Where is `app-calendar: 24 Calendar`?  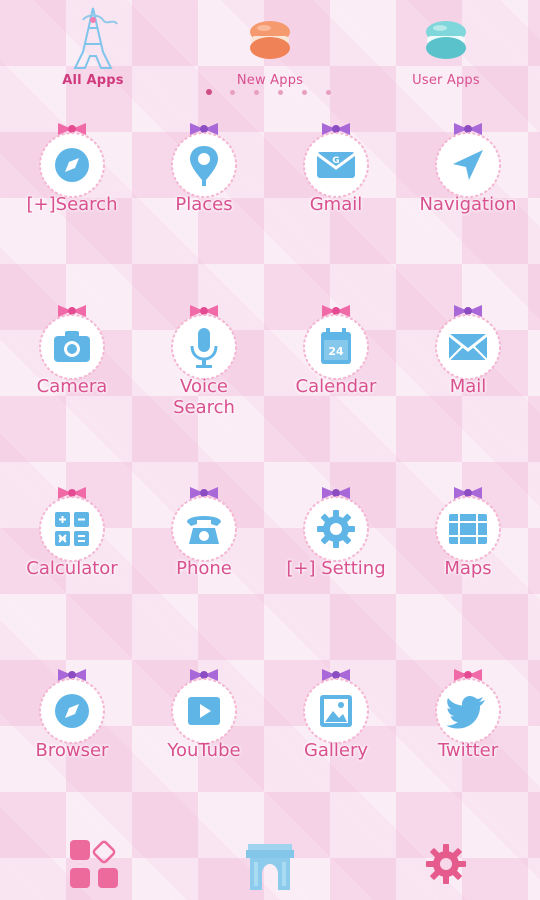
app-calendar: 24 Calendar is located at coordinates (336, 379).